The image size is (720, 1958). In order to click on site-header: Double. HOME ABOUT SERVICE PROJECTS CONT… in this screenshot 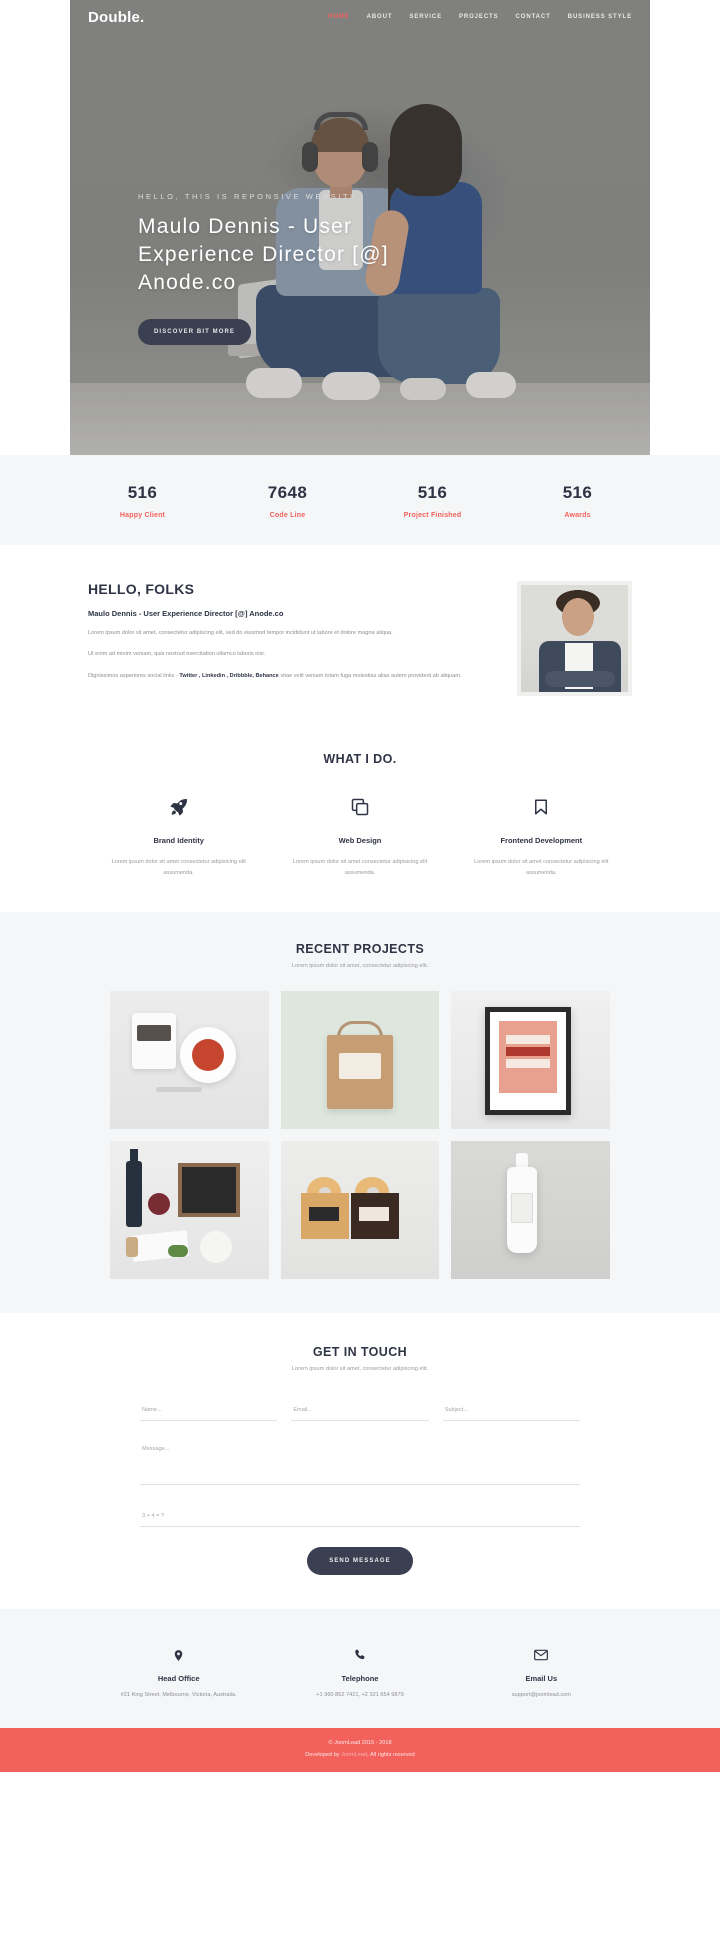, I will do `click(360, 17)`.